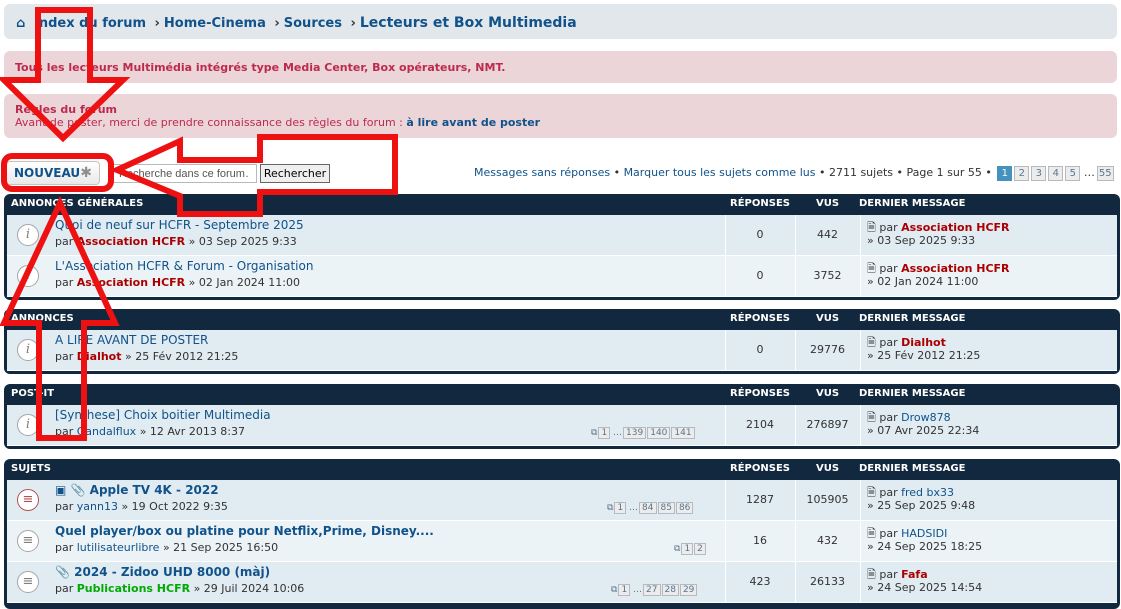 Image resolution: width=1121 pixels, height=609 pixels. I want to click on topic-page-link: 28, so click(670, 590).